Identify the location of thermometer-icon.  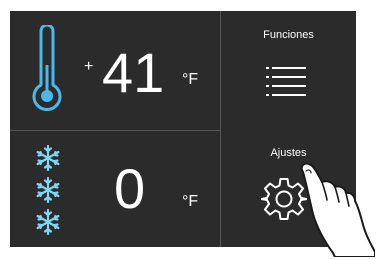
(47, 68).